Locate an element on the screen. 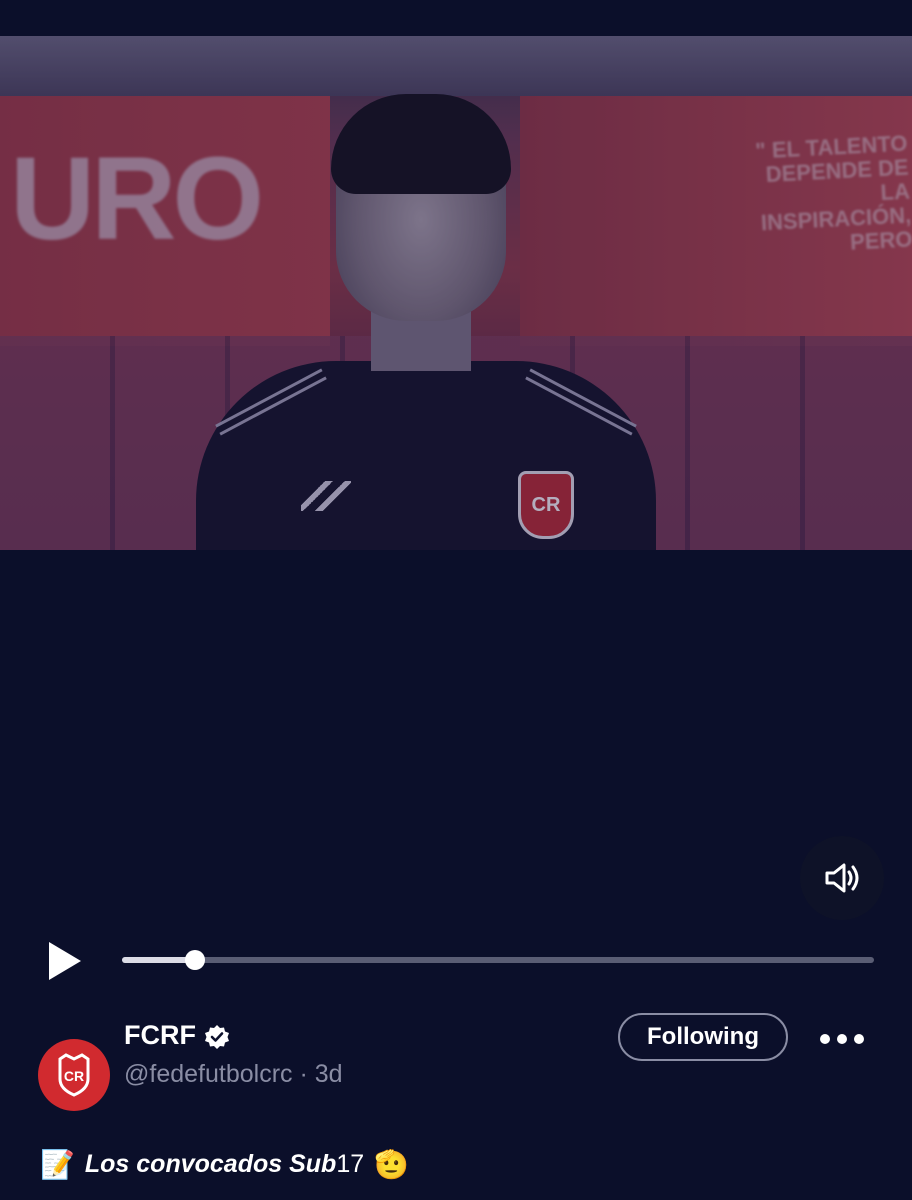 The width and height of the screenshot is (912, 1200). fcrf-crest-icon: CR is located at coordinates (74, 1075).